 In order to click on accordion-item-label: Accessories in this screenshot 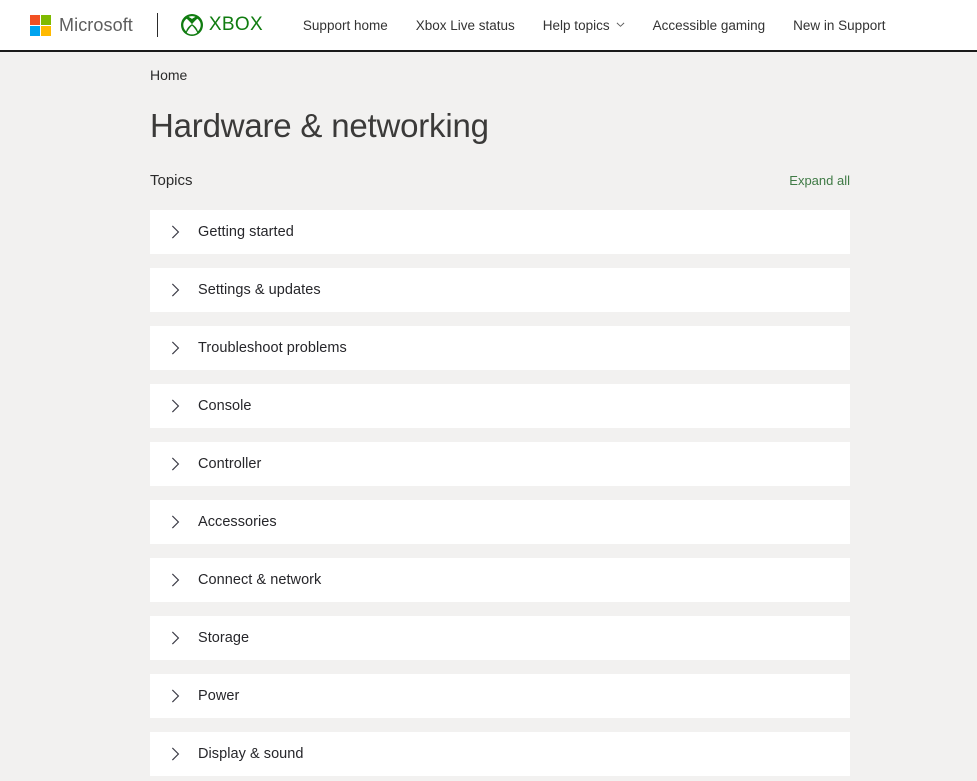, I will do `click(237, 521)`.